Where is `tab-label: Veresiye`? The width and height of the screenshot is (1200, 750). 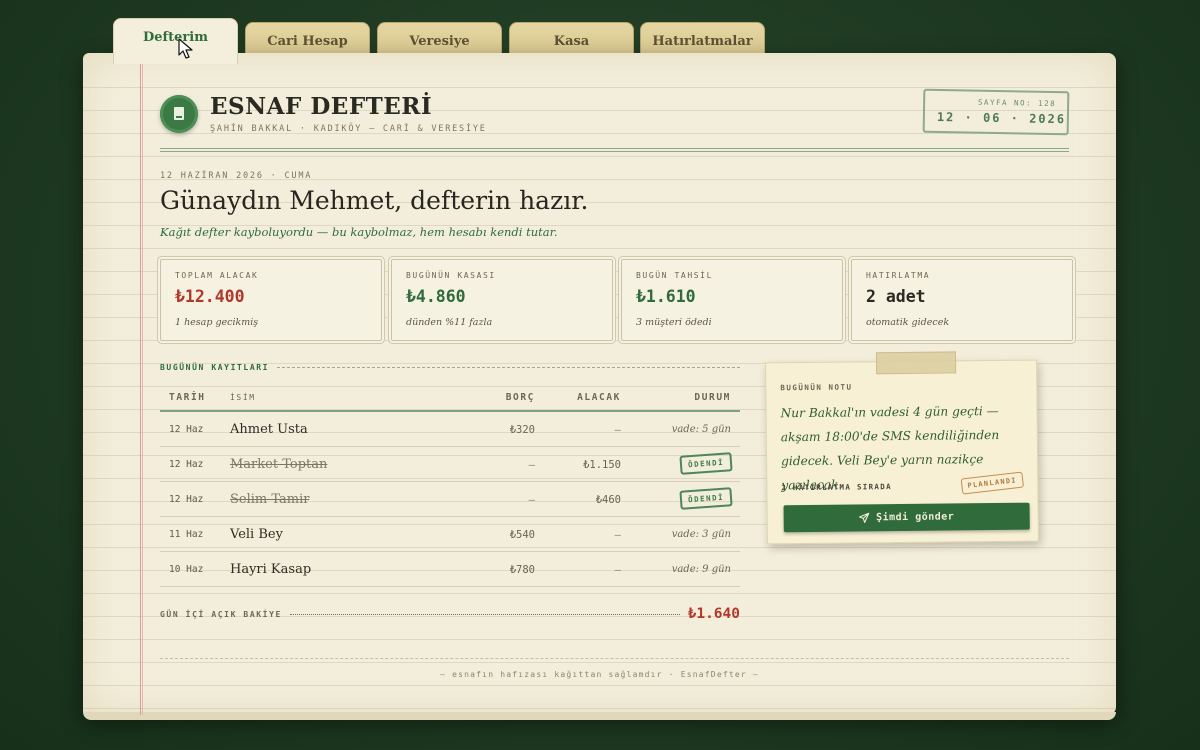
tab-label: Veresiye is located at coordinates (439, 41).